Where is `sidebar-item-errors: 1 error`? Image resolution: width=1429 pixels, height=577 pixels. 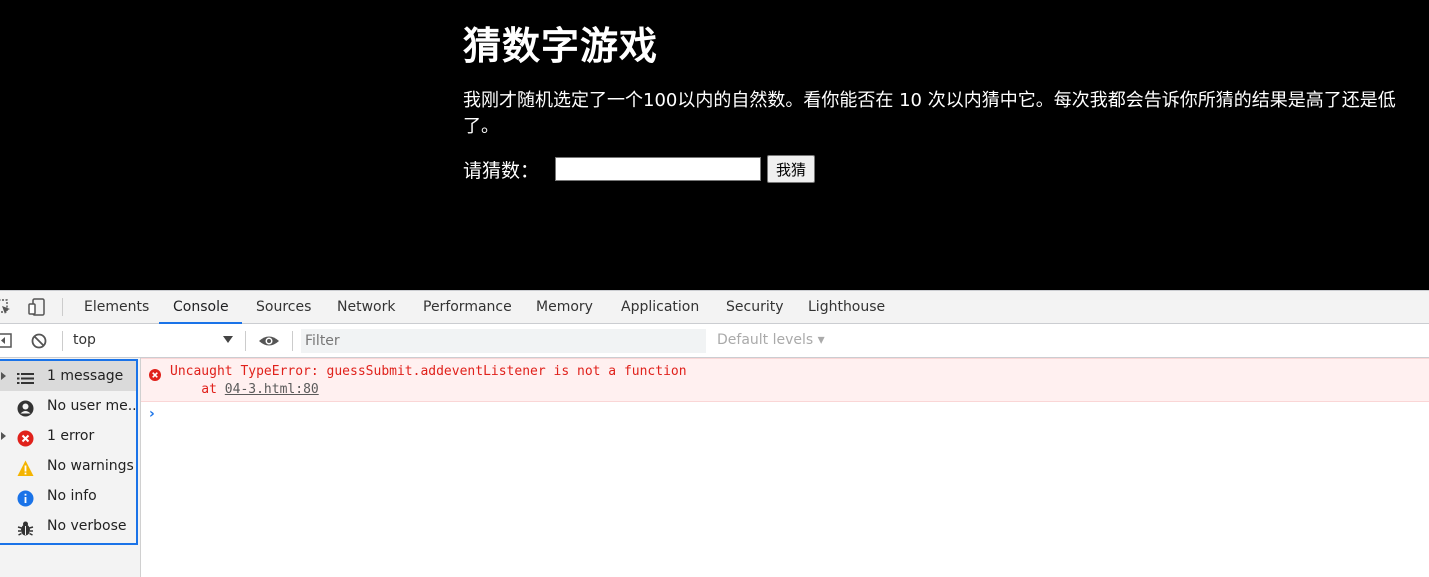 sidebar-item-errors: 1 error is located at coordinates (68, 436).